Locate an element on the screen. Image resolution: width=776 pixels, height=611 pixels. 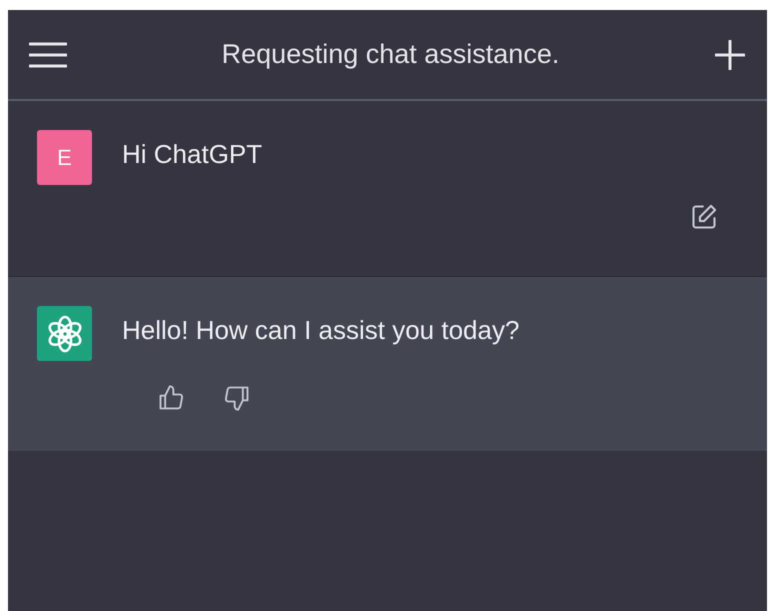
plus-icon is located at coordinates (729, 55).